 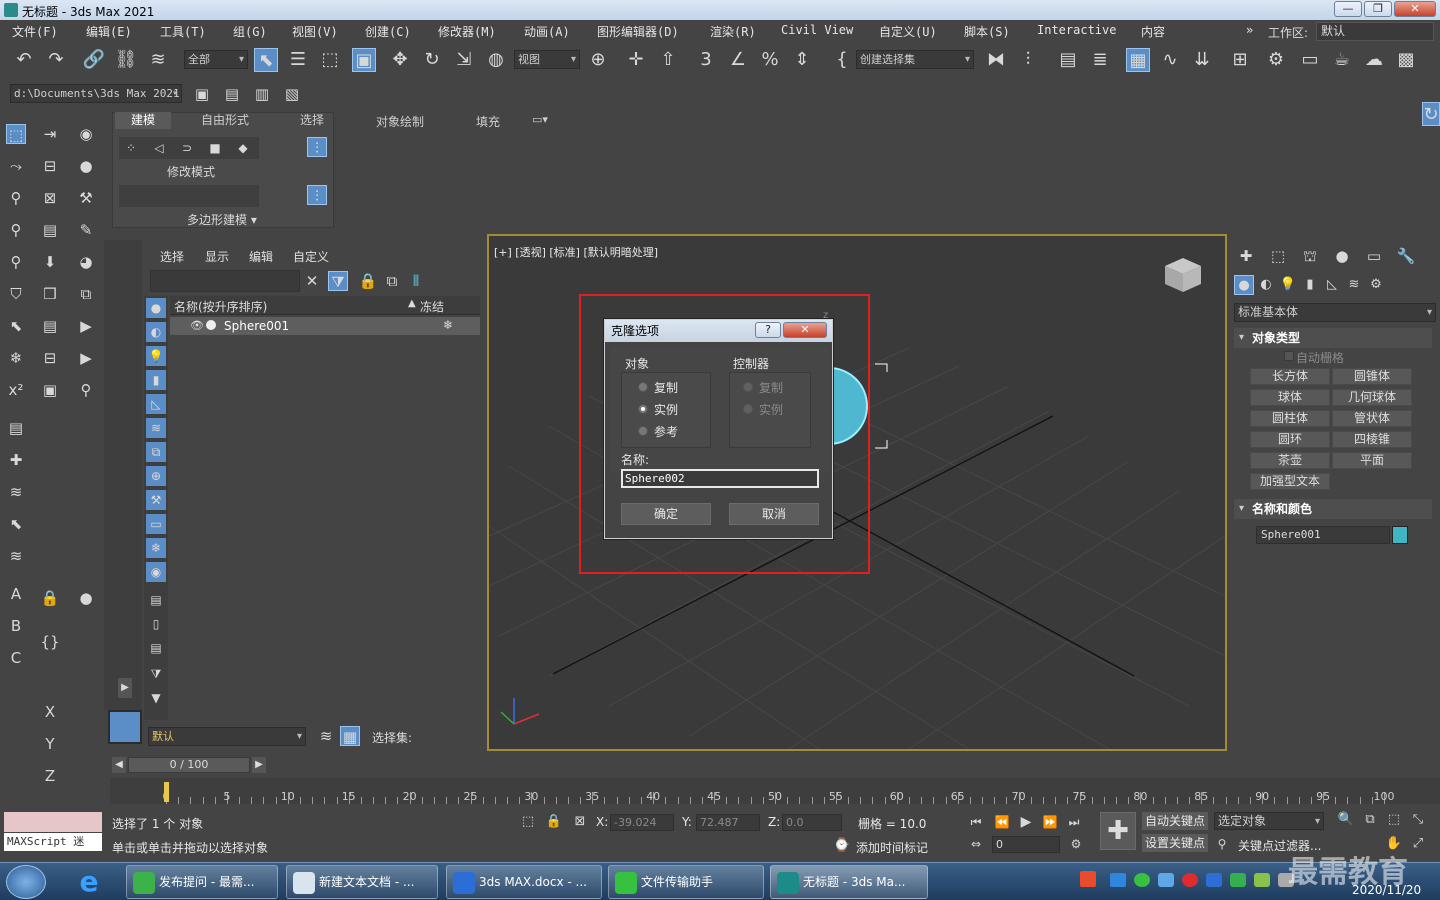 What do you see at coordinates (392, 281) in the screenshot?
I see `hierarchy-icon: ⧉` at bounding box center [392, 281].